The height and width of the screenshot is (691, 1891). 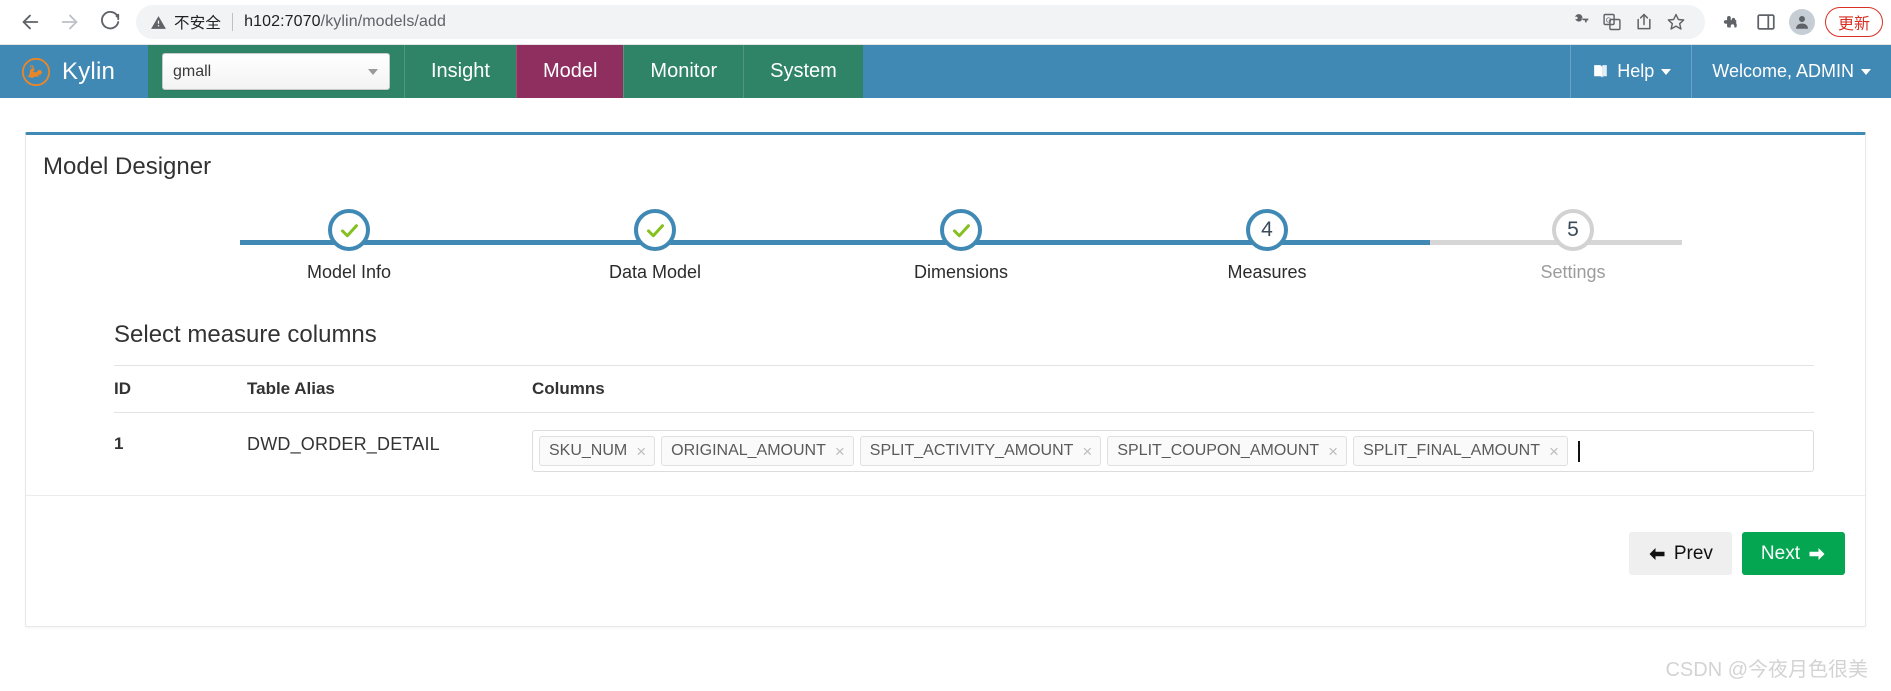 I want to click on nav-green-block: gmall Insight Model Monitor System, so click(x=505, y=71).